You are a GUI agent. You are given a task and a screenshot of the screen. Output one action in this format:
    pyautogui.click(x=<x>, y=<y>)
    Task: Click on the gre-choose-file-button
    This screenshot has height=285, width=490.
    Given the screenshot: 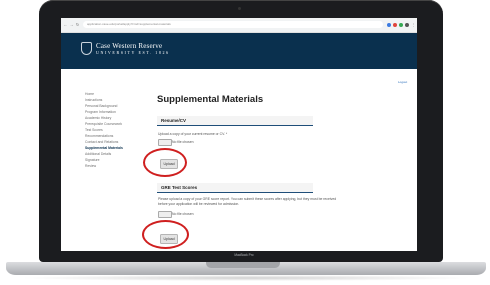 What is the action you would take?
    pyautogui.click(x=165, y=214)
    